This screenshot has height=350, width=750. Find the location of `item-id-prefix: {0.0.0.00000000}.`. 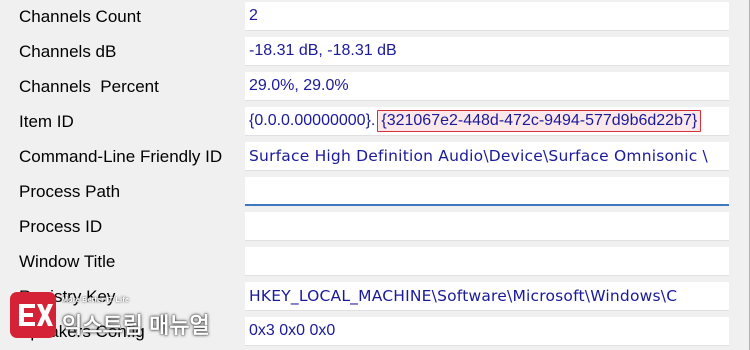

item-id-prefix: {0.0.0.00000000}. is located at coordinates (312, 120).